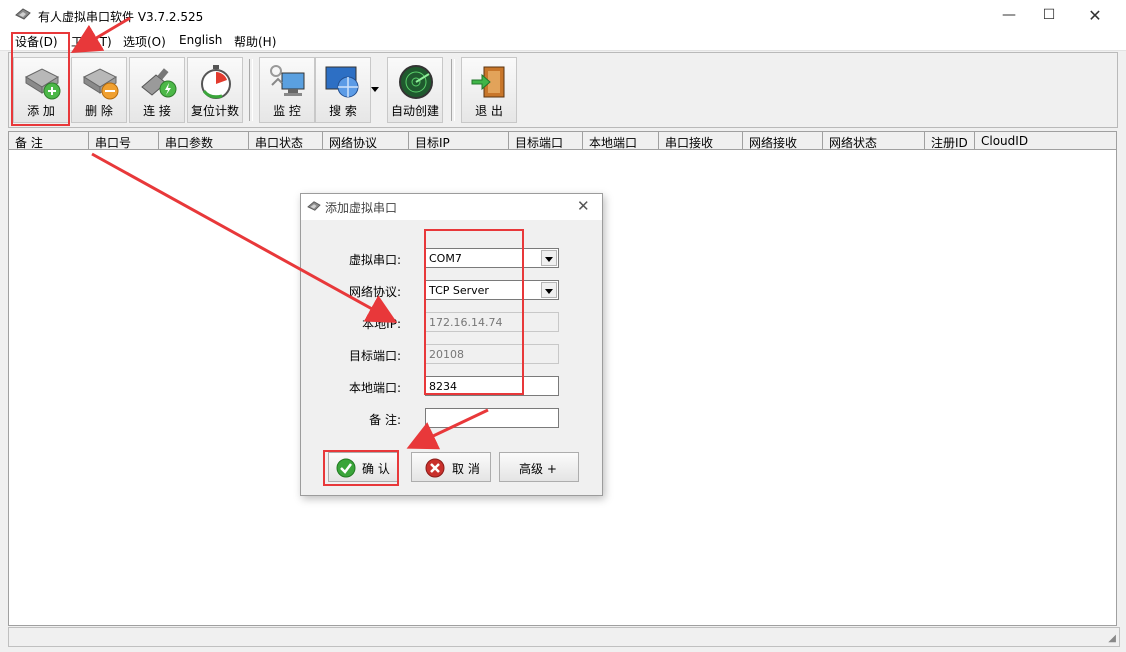  What do you see at coordinates (287, 111) in the screenshot?
I see `monitor-button-label: 监 控` at bounding box center [287, 111].